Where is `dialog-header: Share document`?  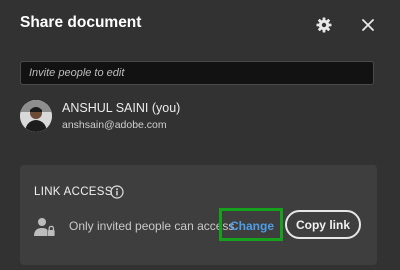
dialog-header: Share document is located at coordinates (200, 25).